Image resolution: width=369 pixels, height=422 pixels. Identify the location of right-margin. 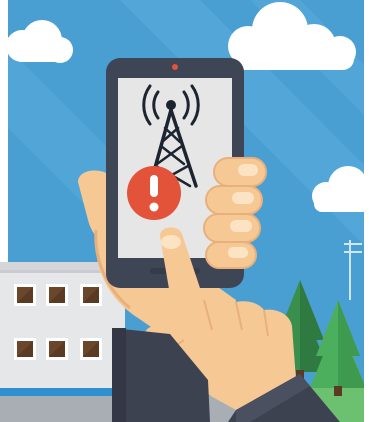
(366, 211).